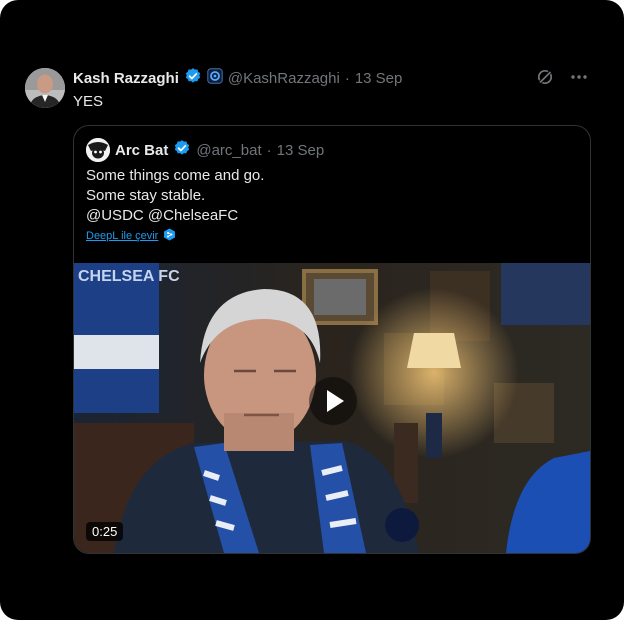 This screenshot has width=624, height=625. I want to click on author-avatar, so click(45, 88).